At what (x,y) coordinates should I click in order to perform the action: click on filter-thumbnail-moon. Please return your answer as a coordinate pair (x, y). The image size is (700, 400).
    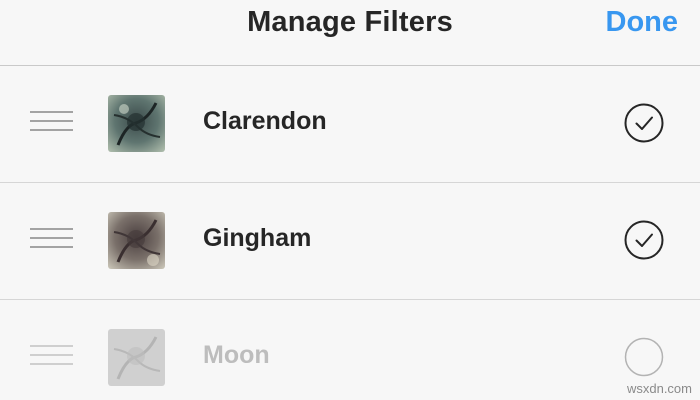
    Looking at the image, I should click on (136, 357).